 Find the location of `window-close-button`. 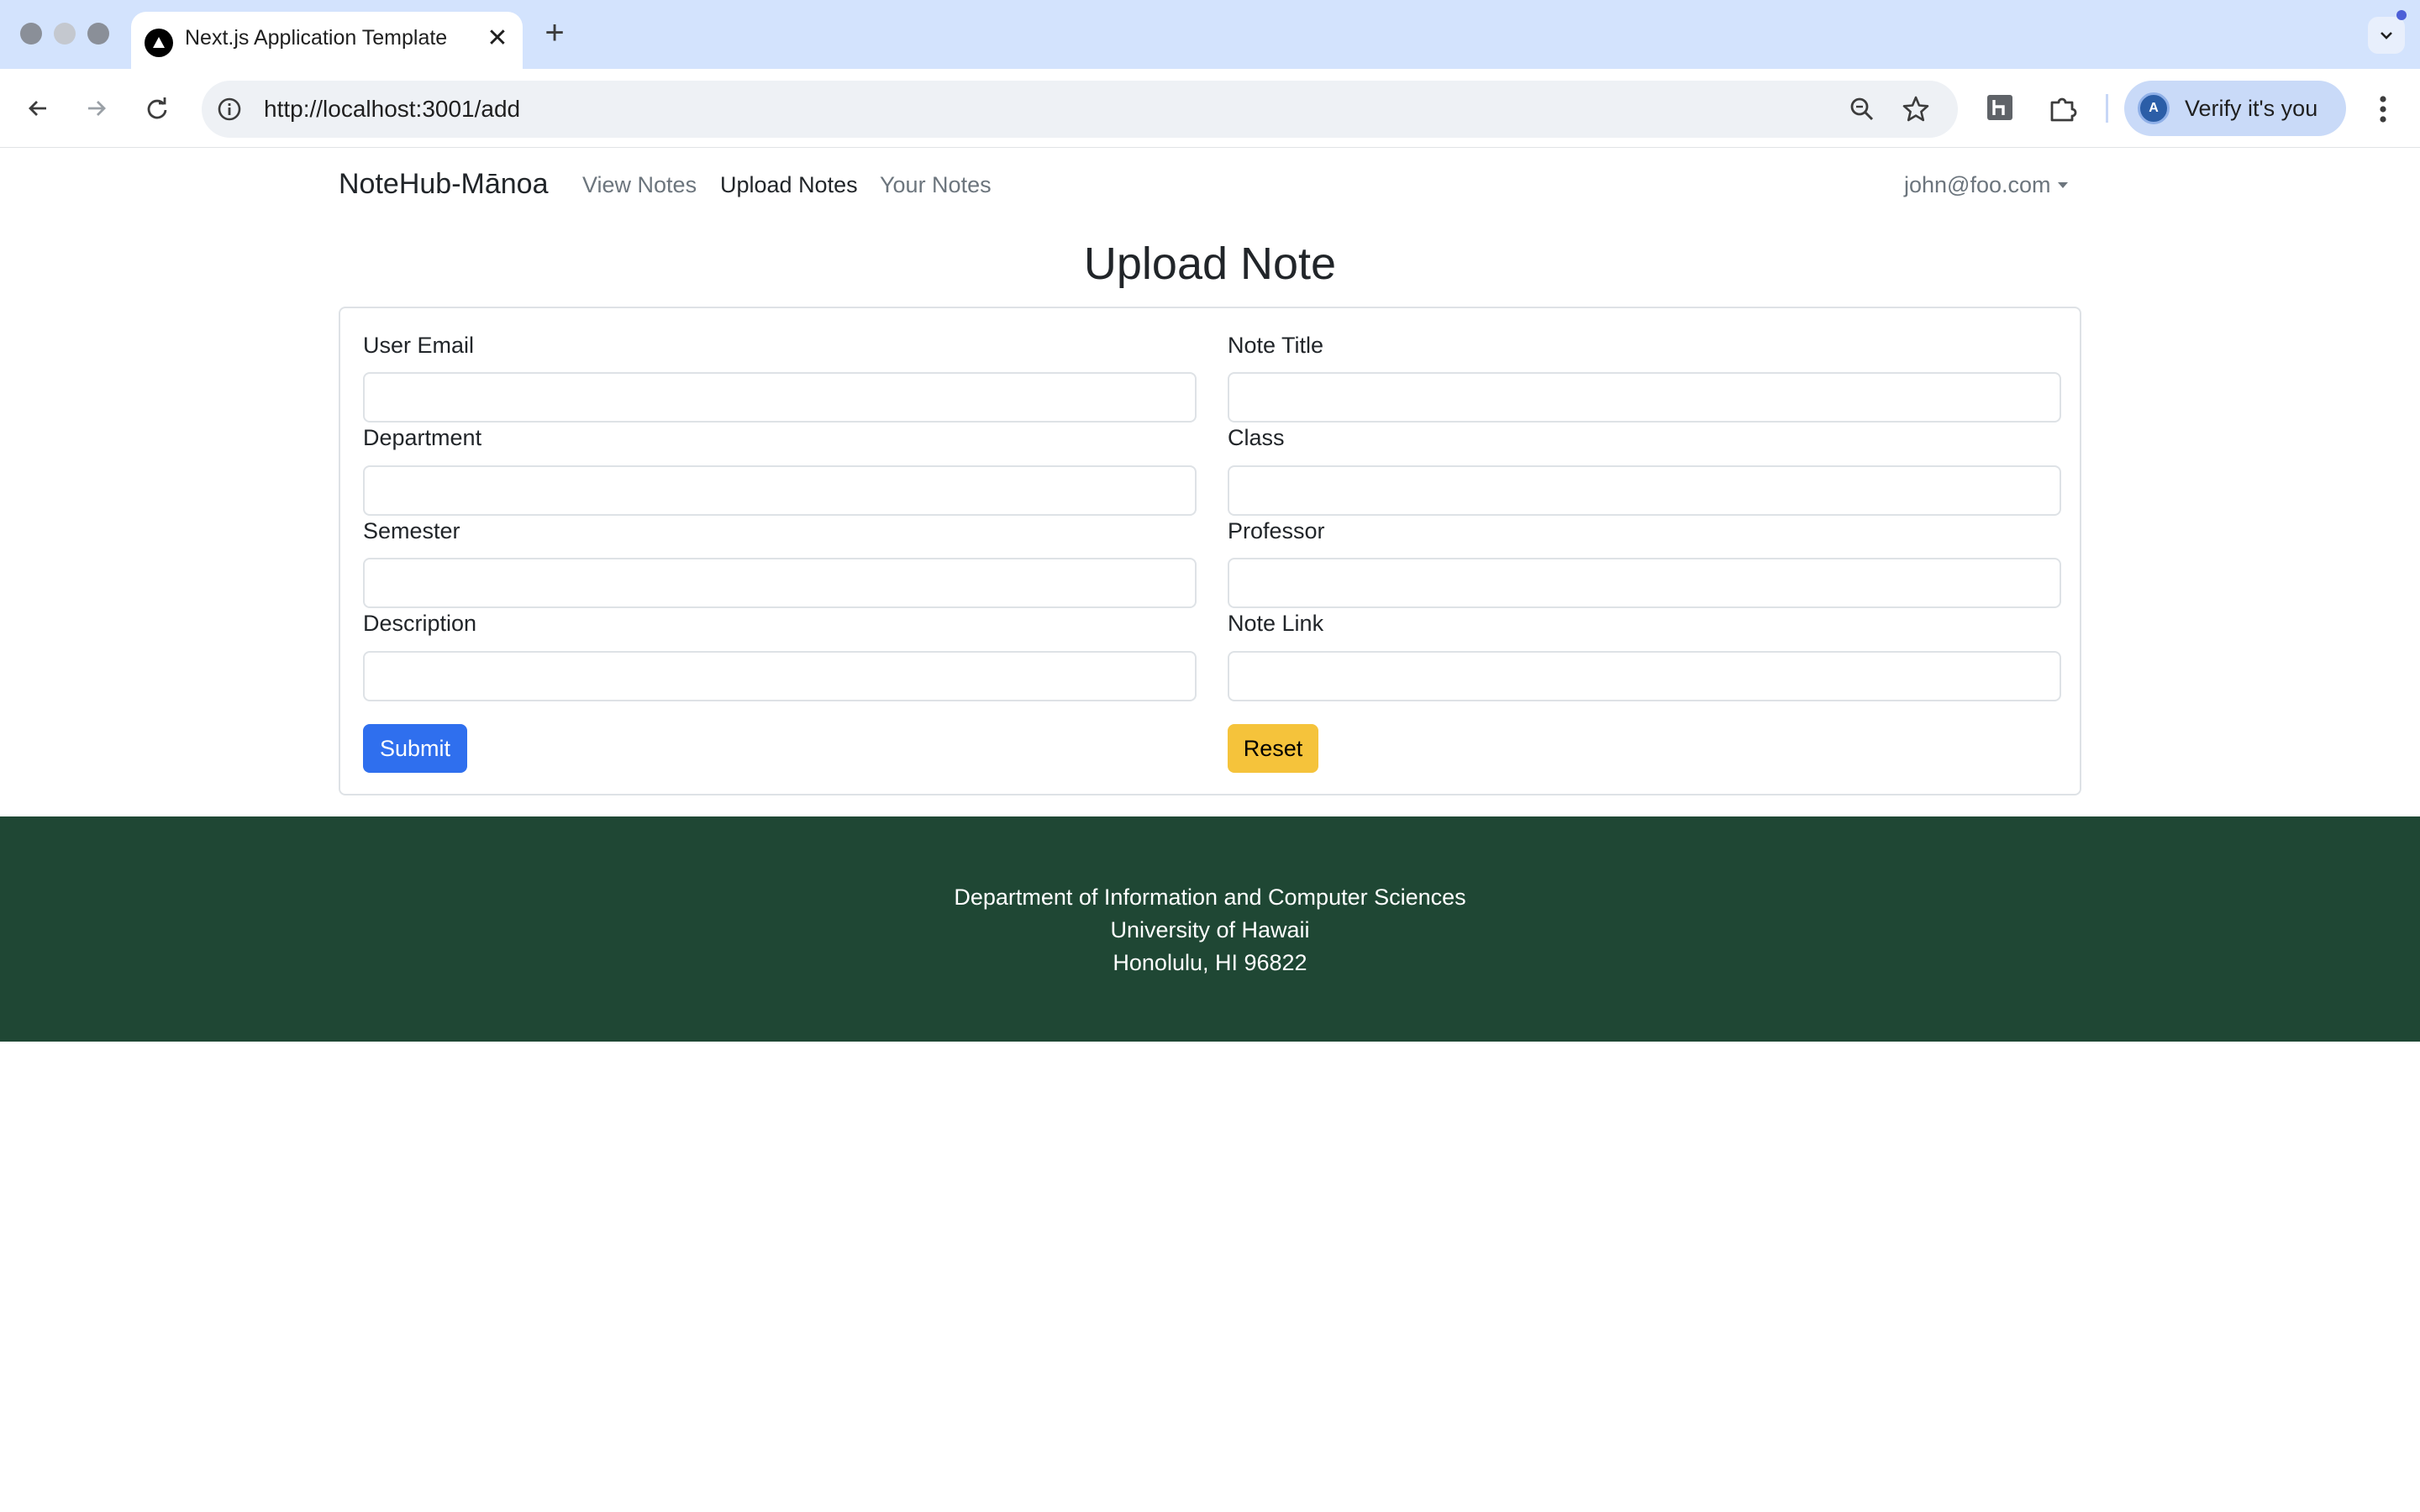

window-close-button is located at coordinates (31, 34).